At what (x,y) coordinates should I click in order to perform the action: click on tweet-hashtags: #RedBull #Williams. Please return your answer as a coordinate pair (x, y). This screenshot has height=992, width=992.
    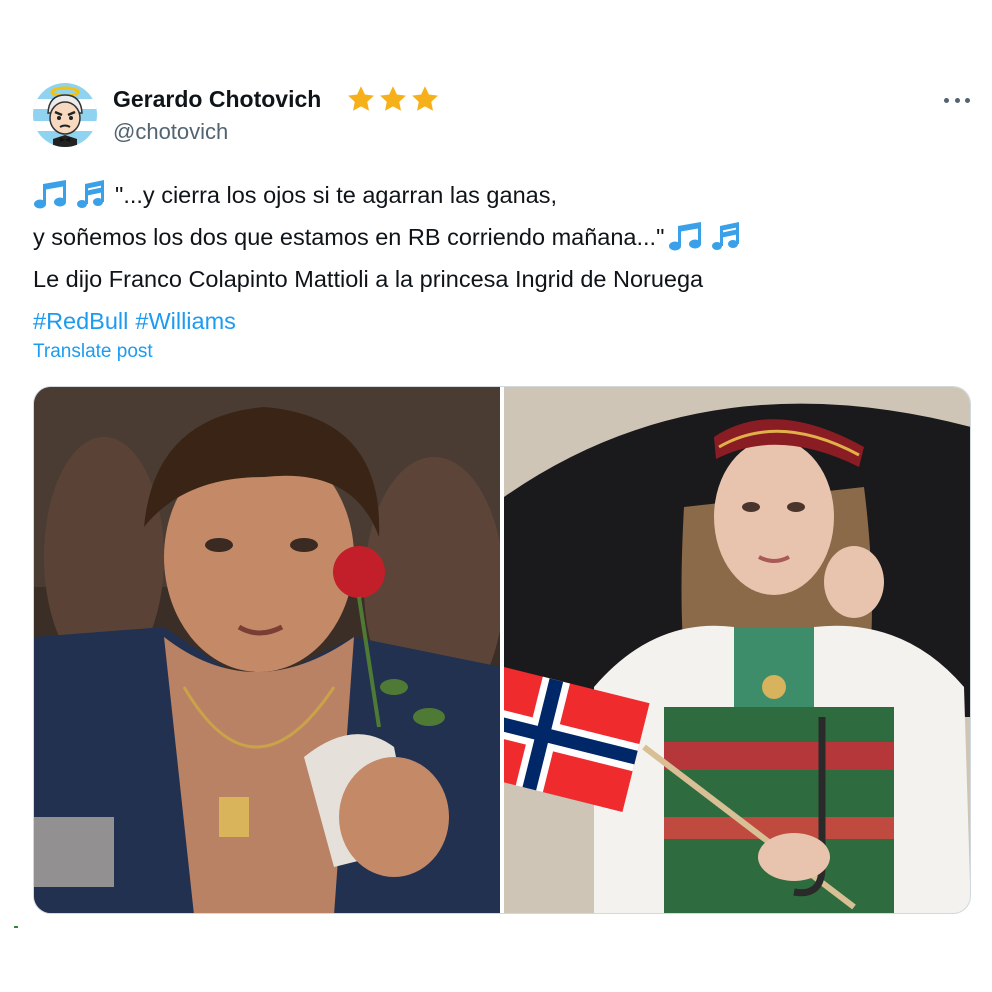
    Looking at the image, I should click on (498, 321).